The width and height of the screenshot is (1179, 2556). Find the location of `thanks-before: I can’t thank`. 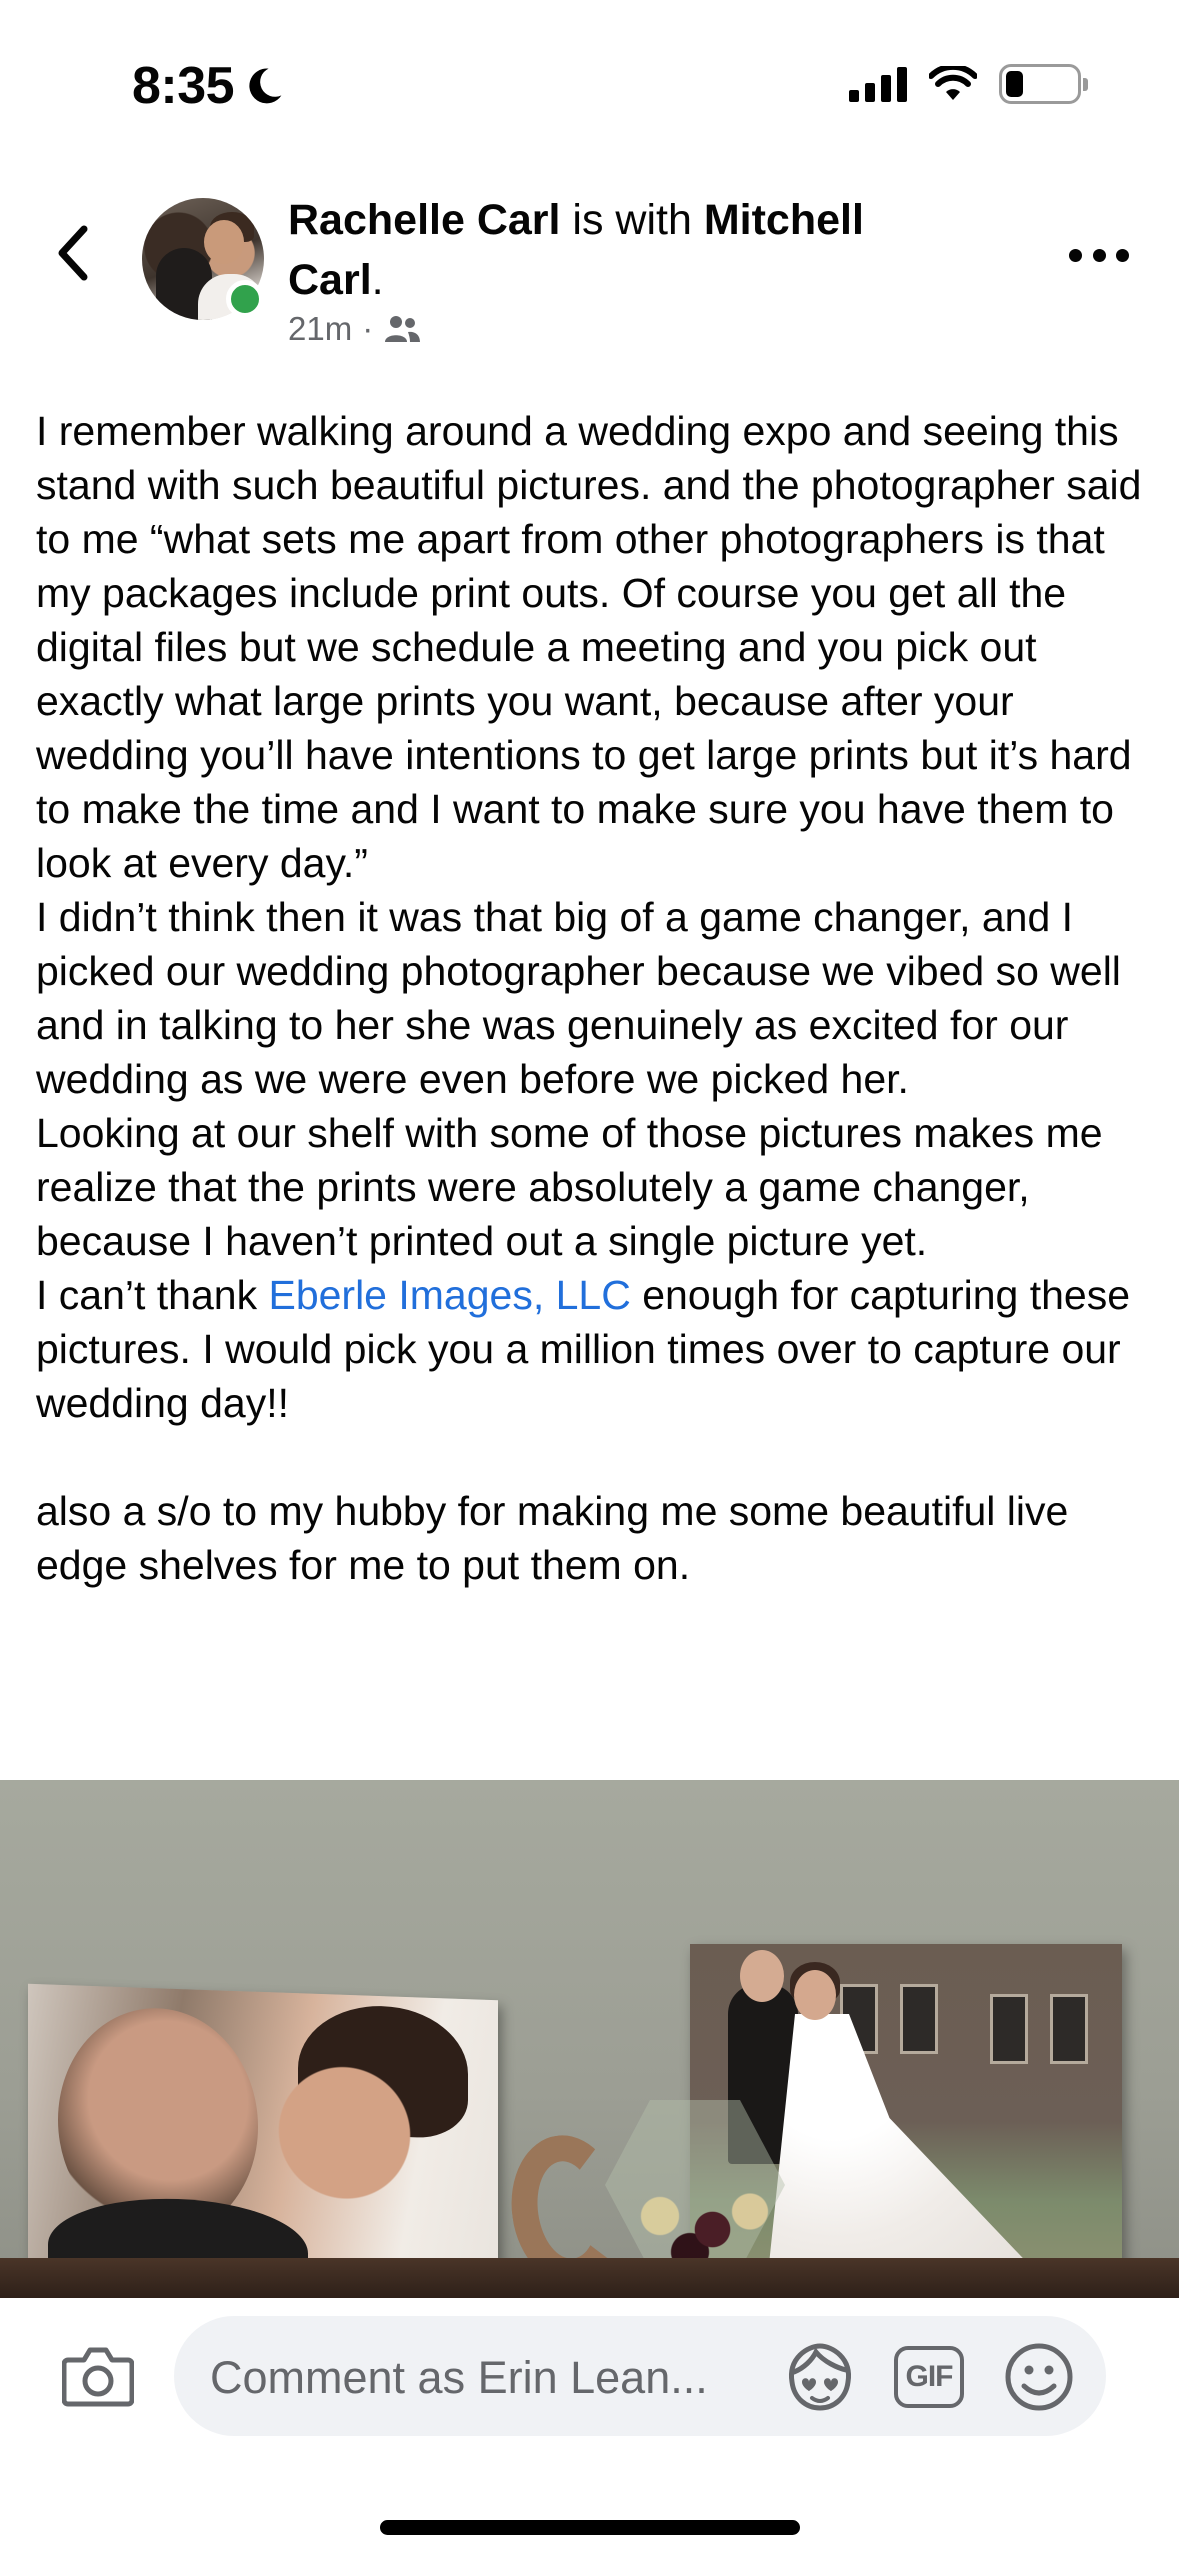

thanks-before: I can’t thank is located at coordinates (152, 1295).